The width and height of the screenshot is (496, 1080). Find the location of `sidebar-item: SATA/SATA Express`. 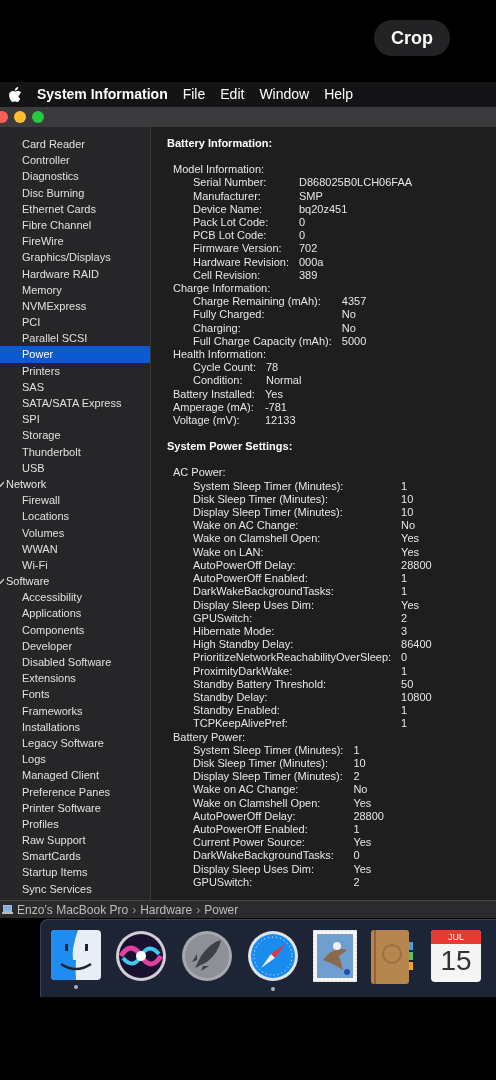

sidebar-item: SATA/SATA Express is located at coordinates (75, 403).